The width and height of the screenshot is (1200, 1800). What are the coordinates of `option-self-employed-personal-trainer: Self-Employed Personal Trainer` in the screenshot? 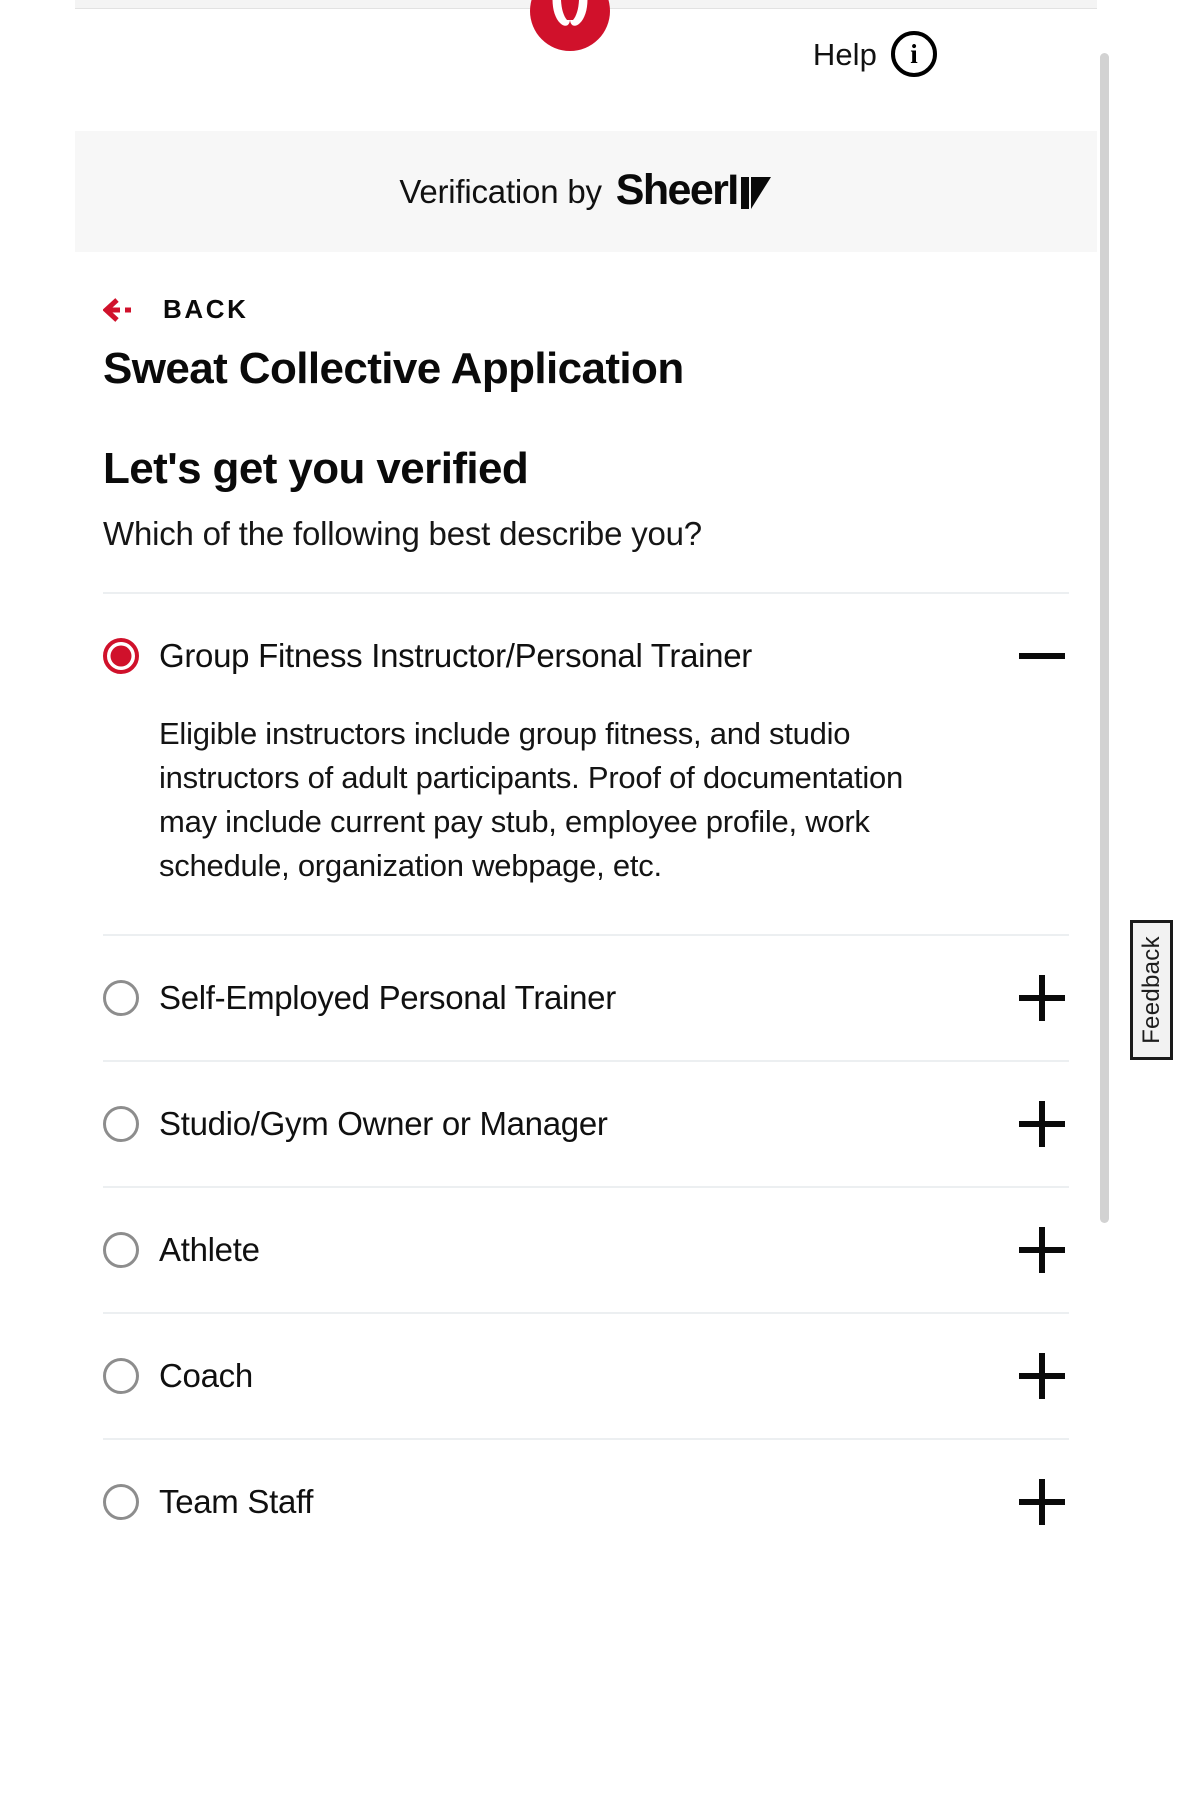 It's located at (586, 997).